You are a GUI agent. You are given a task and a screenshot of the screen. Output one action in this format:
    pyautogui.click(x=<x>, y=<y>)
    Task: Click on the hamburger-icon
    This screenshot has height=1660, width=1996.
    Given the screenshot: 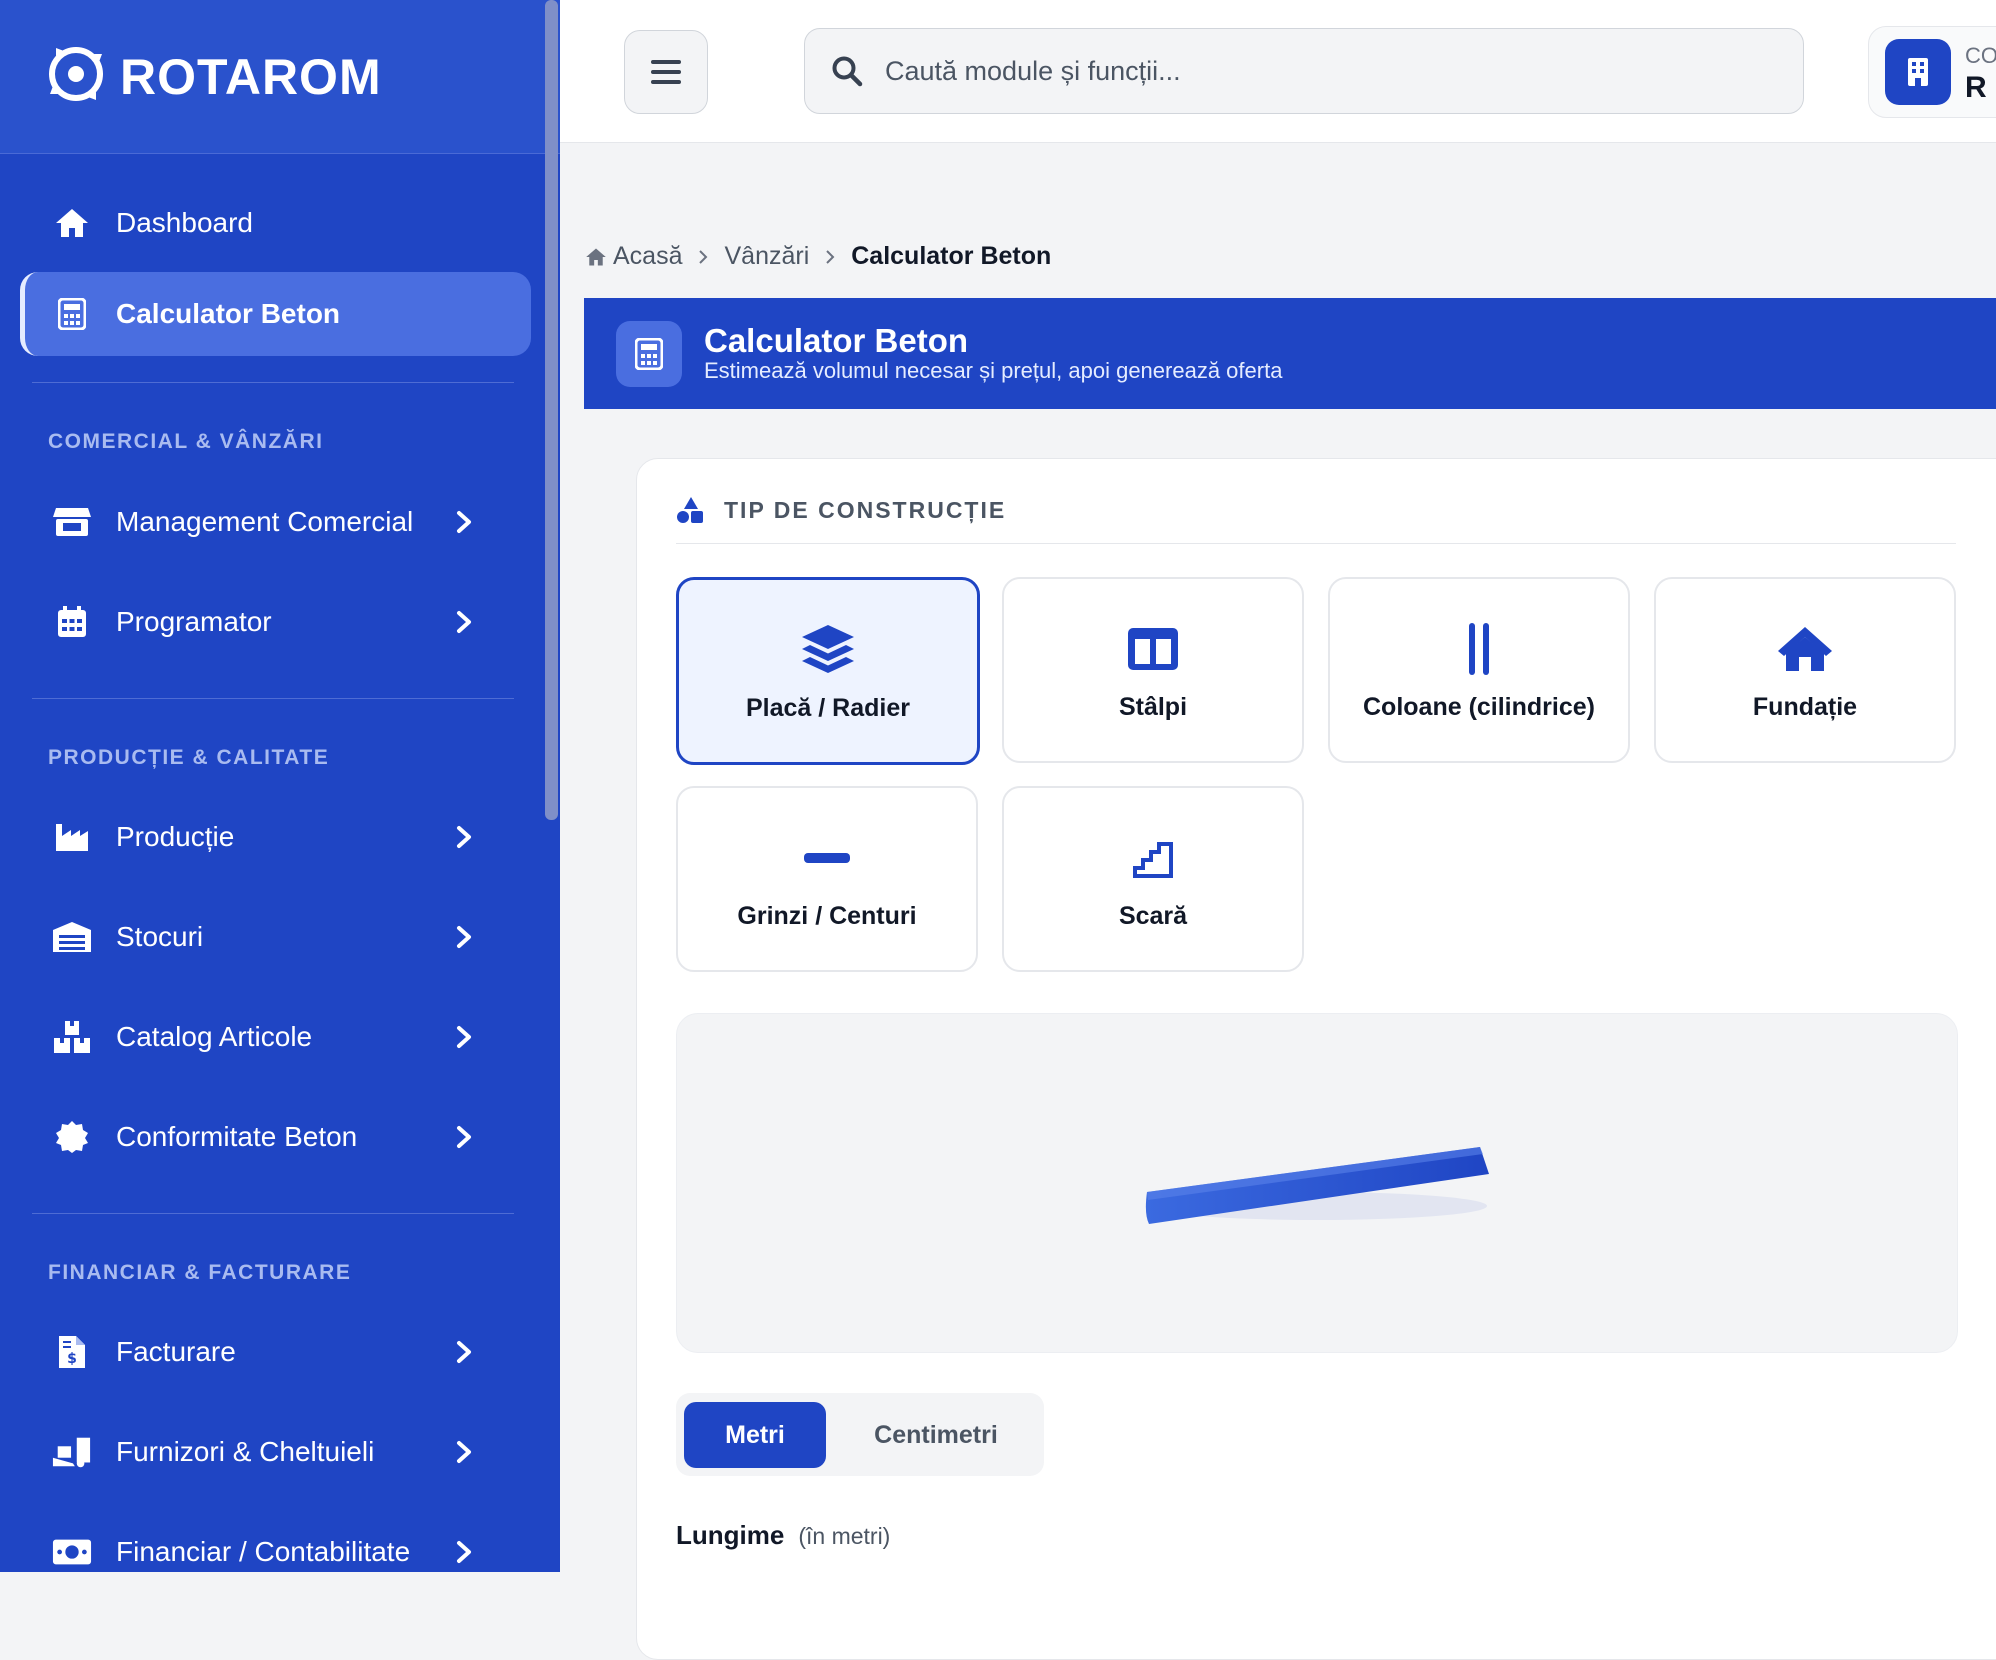 What is the action you would take?
    pyautogui.click(x=666, y=72)
    